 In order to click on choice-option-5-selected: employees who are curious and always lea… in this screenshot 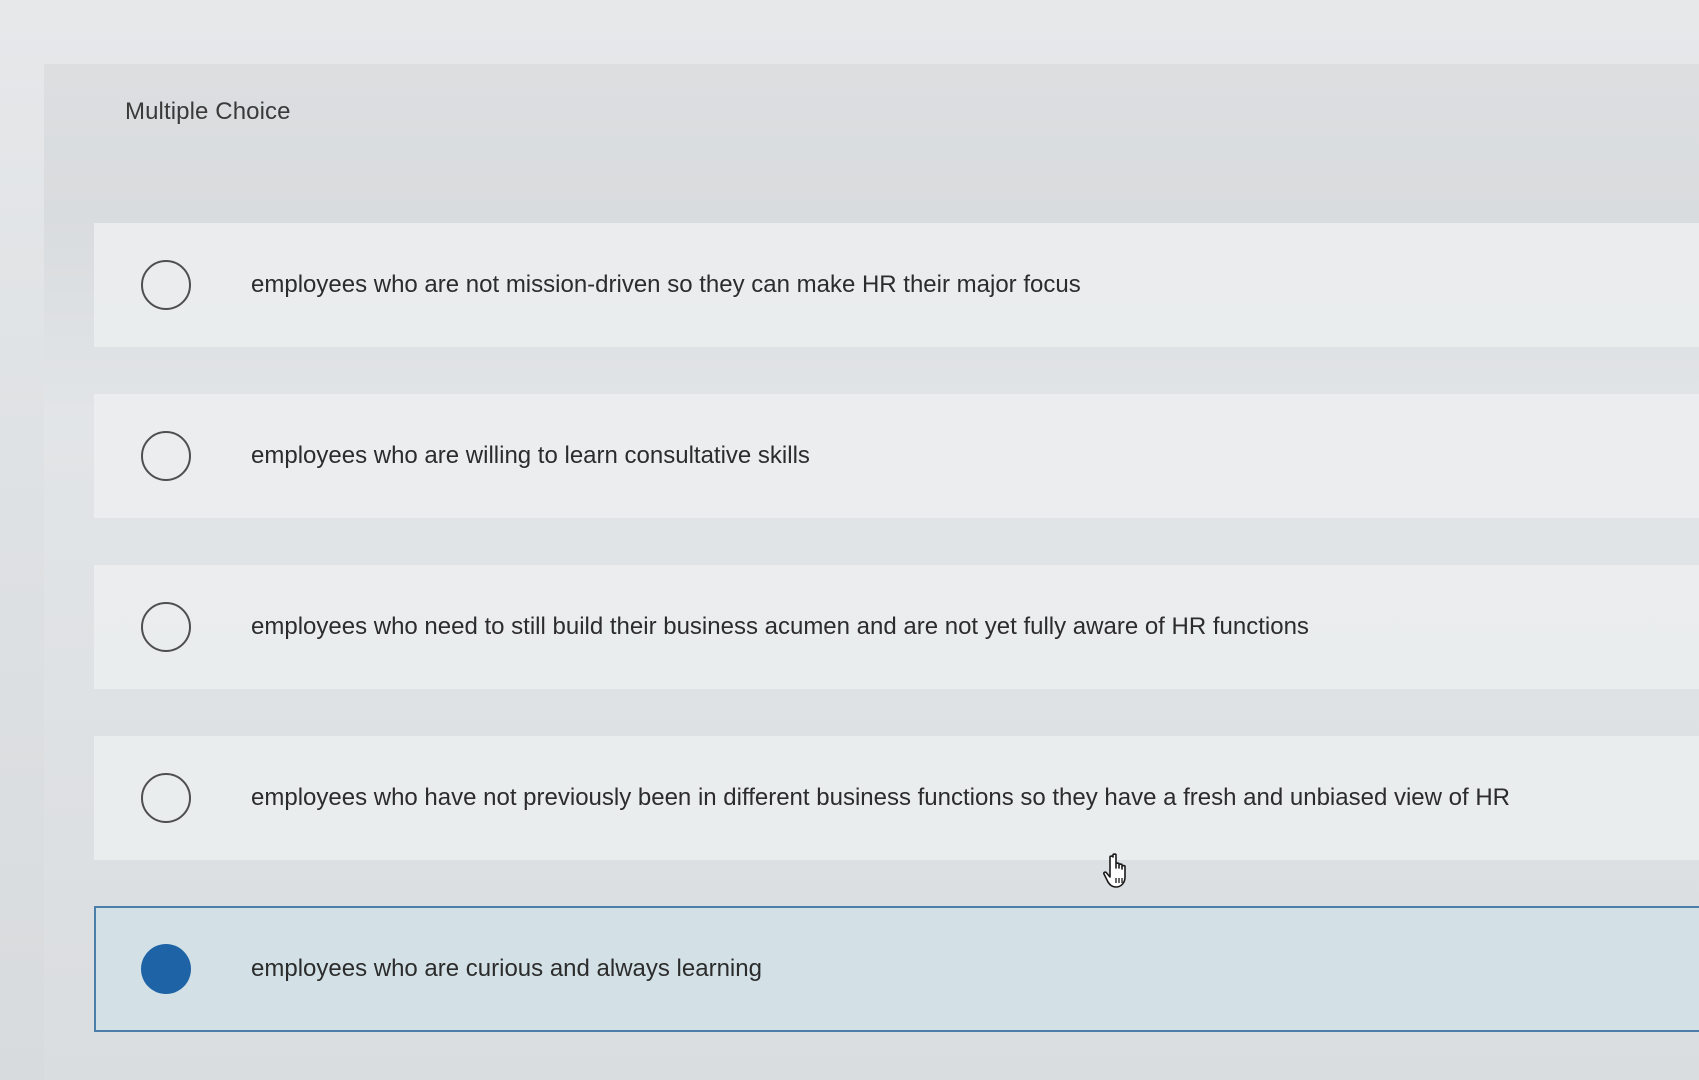, I will do `click(896, 969)`.